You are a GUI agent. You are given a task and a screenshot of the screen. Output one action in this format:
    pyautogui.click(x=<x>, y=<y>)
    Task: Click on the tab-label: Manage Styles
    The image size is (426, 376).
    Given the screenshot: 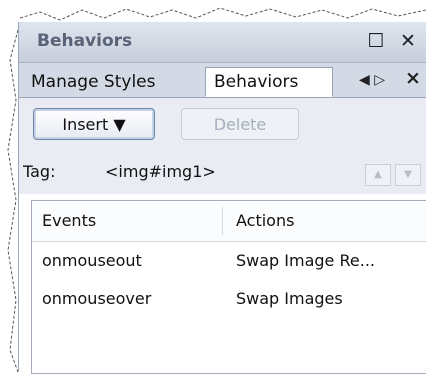 What is the action you would take?
    pyautogui.click(x=93, y=82)
    